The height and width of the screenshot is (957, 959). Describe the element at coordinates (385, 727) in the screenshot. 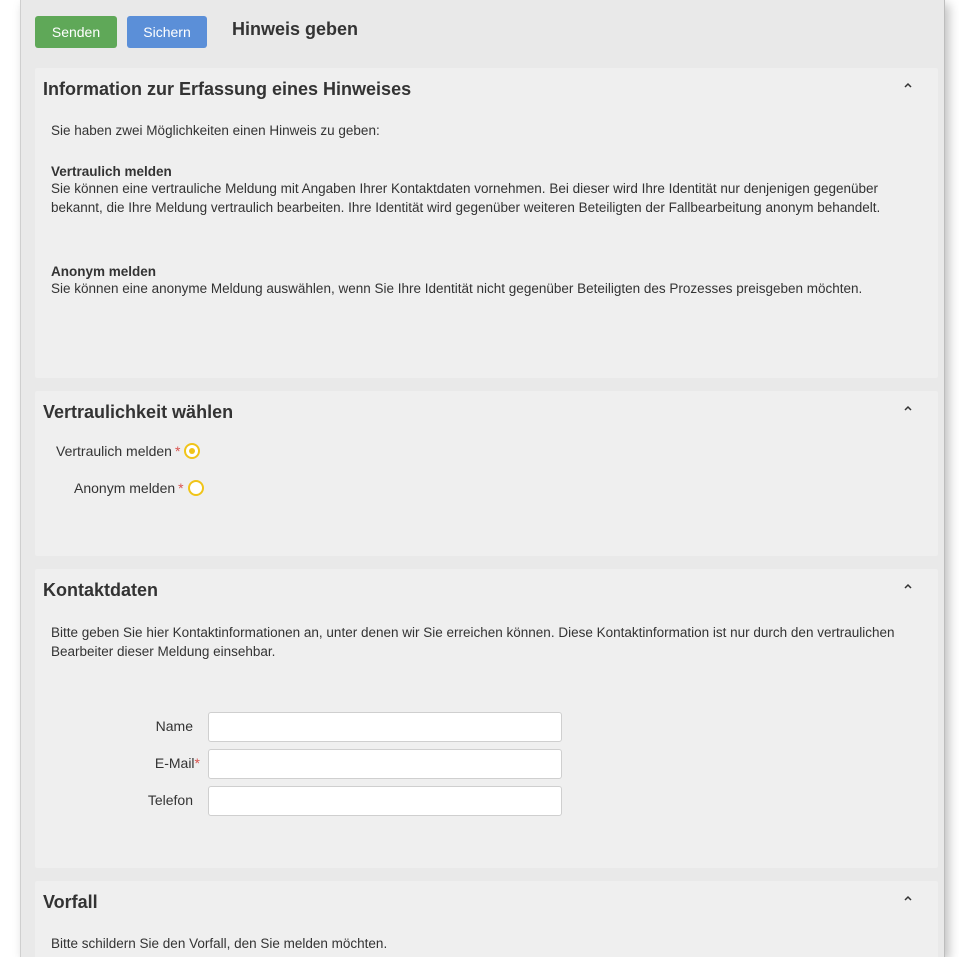

I see `name-field` at that location.